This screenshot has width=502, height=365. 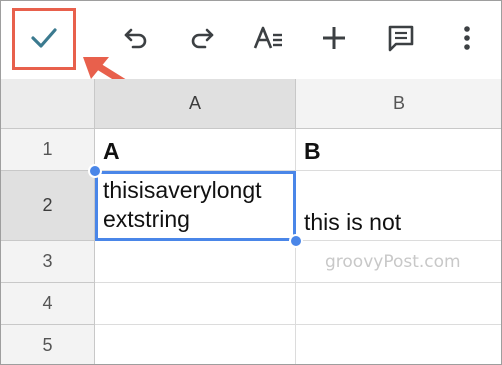 I want to click on cell-b1: B, so click(x=398, y=150).